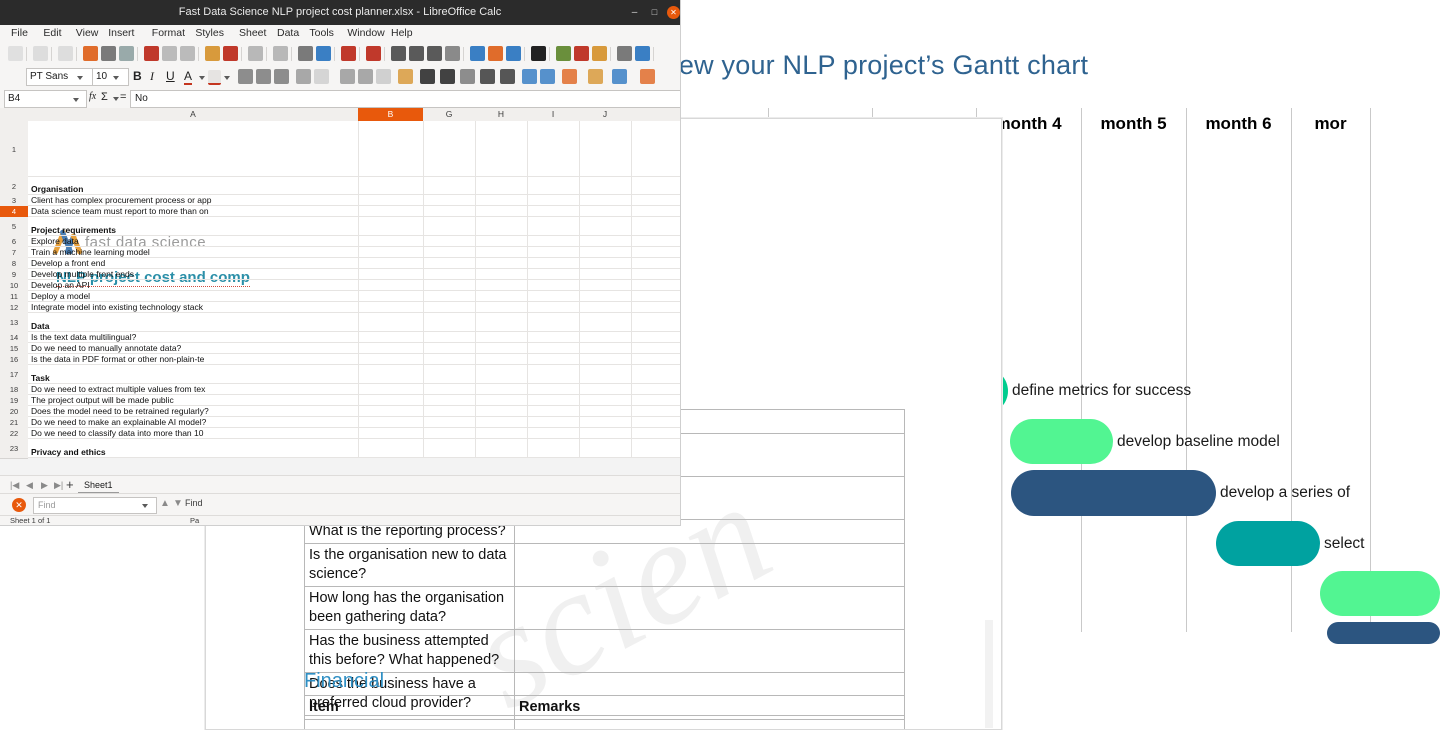 The width and height of the screenshot is (1440, 730). Describe the element at coordinates (305, 53) in the screenshot. I see `find-replace-icon` at that location.